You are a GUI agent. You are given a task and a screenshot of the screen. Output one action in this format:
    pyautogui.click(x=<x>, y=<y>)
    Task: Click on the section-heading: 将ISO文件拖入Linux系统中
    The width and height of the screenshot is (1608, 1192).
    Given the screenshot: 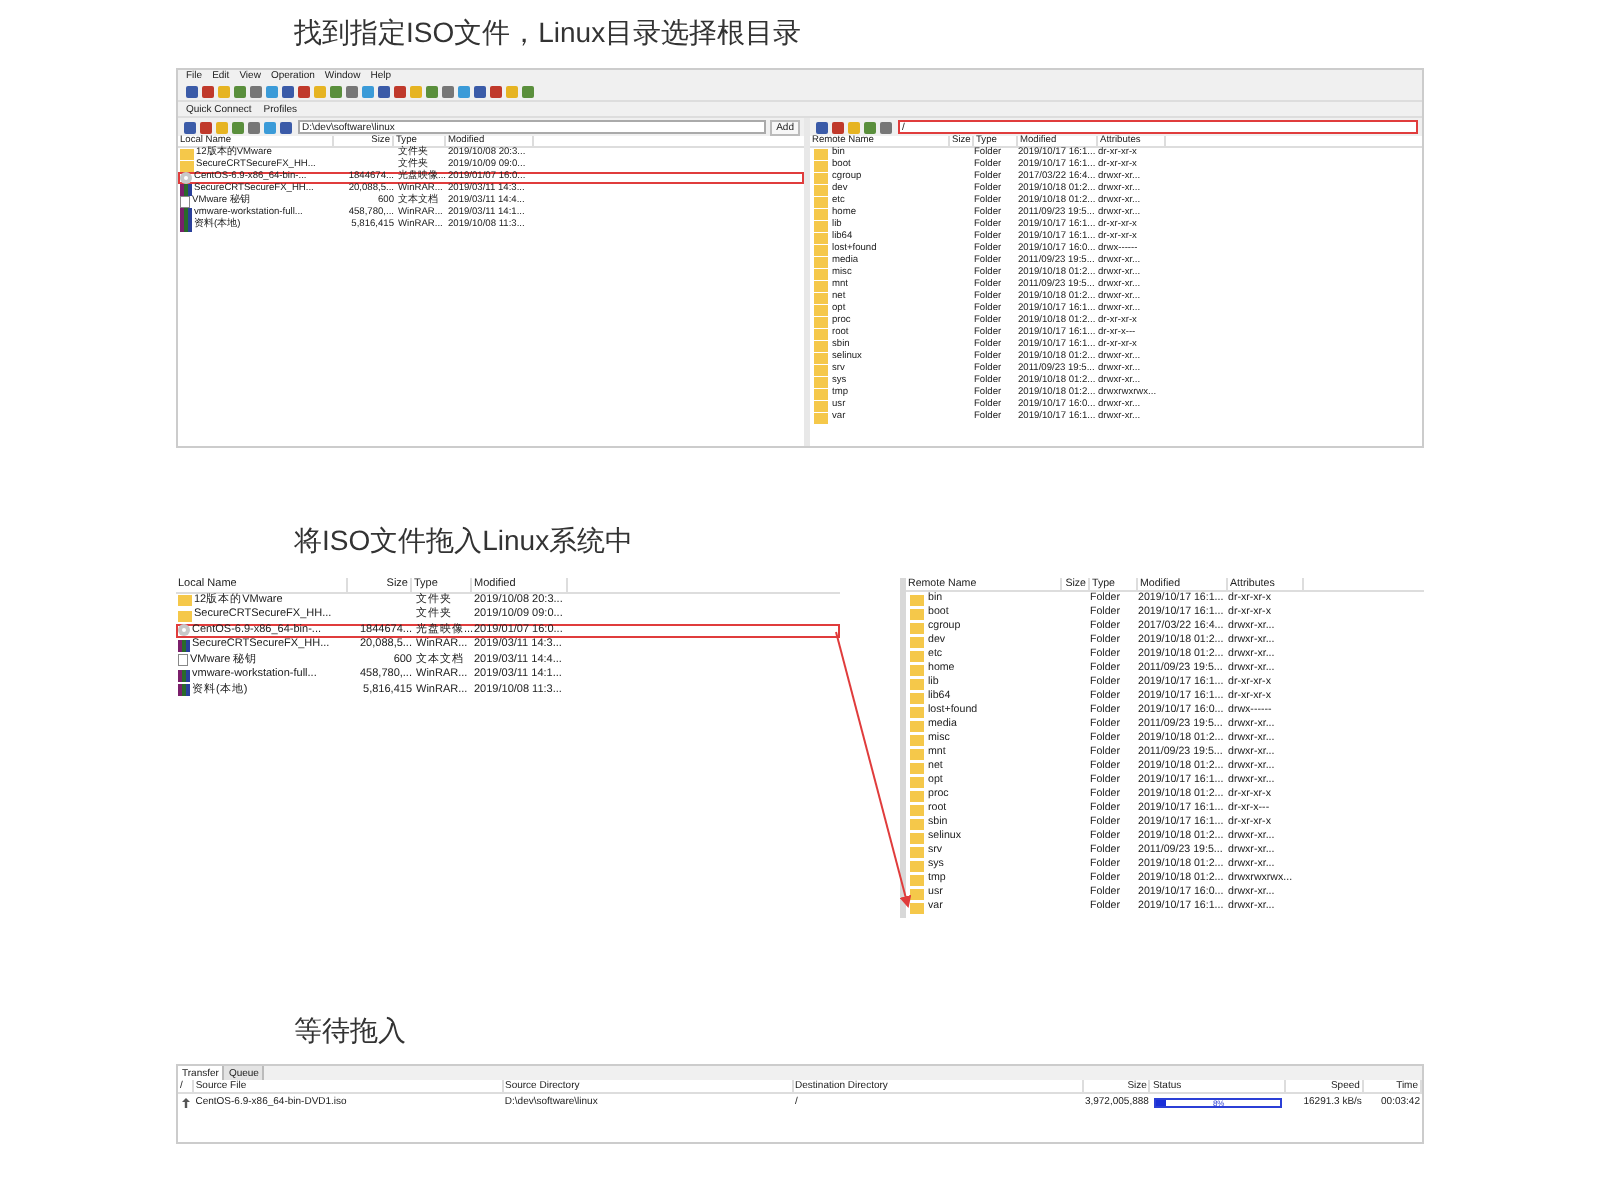 What is the action you would take?
    pyautogui.click(x=464, y=541)
    